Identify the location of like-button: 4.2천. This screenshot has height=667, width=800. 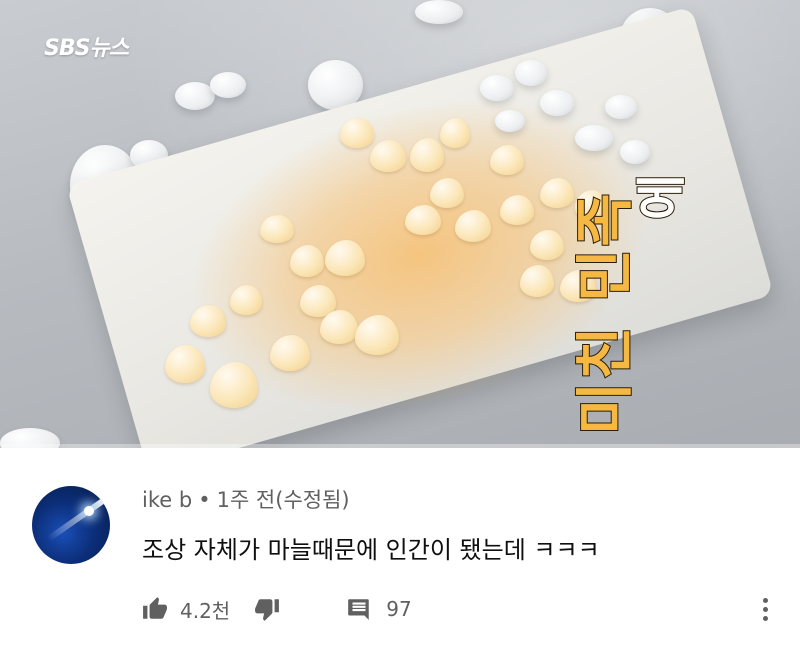
(186, 609).